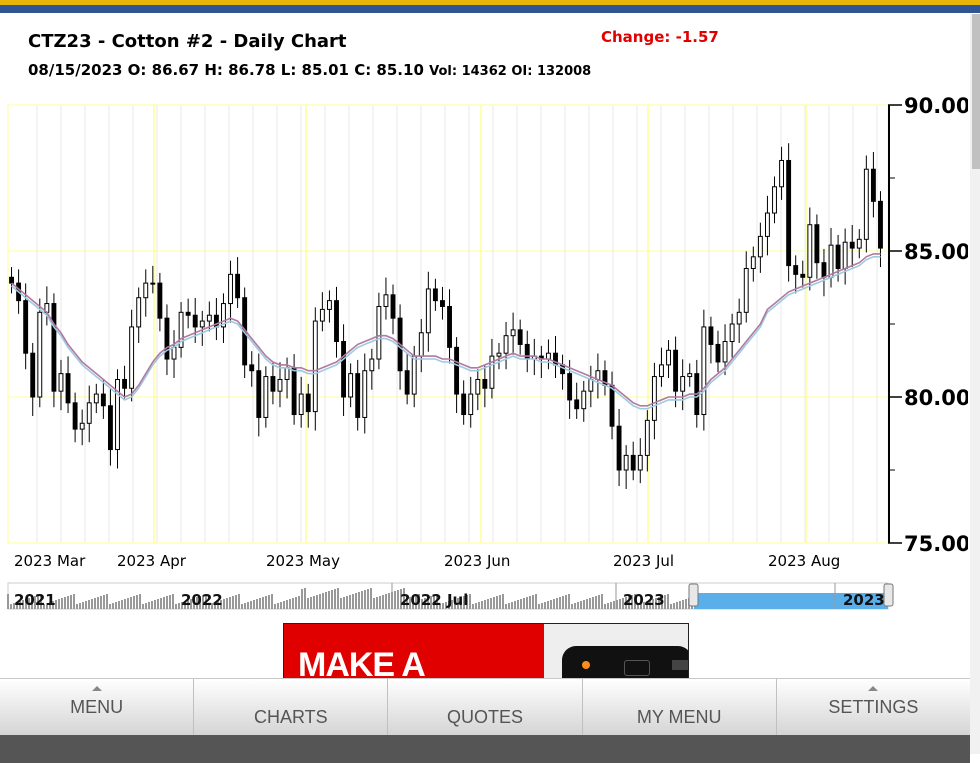 The height and width of the screenshot is (763, 980). What do you see at coordinates (485, 749) in the screenshot?
I see `bottom-bar` at bounding box center [485, 749].